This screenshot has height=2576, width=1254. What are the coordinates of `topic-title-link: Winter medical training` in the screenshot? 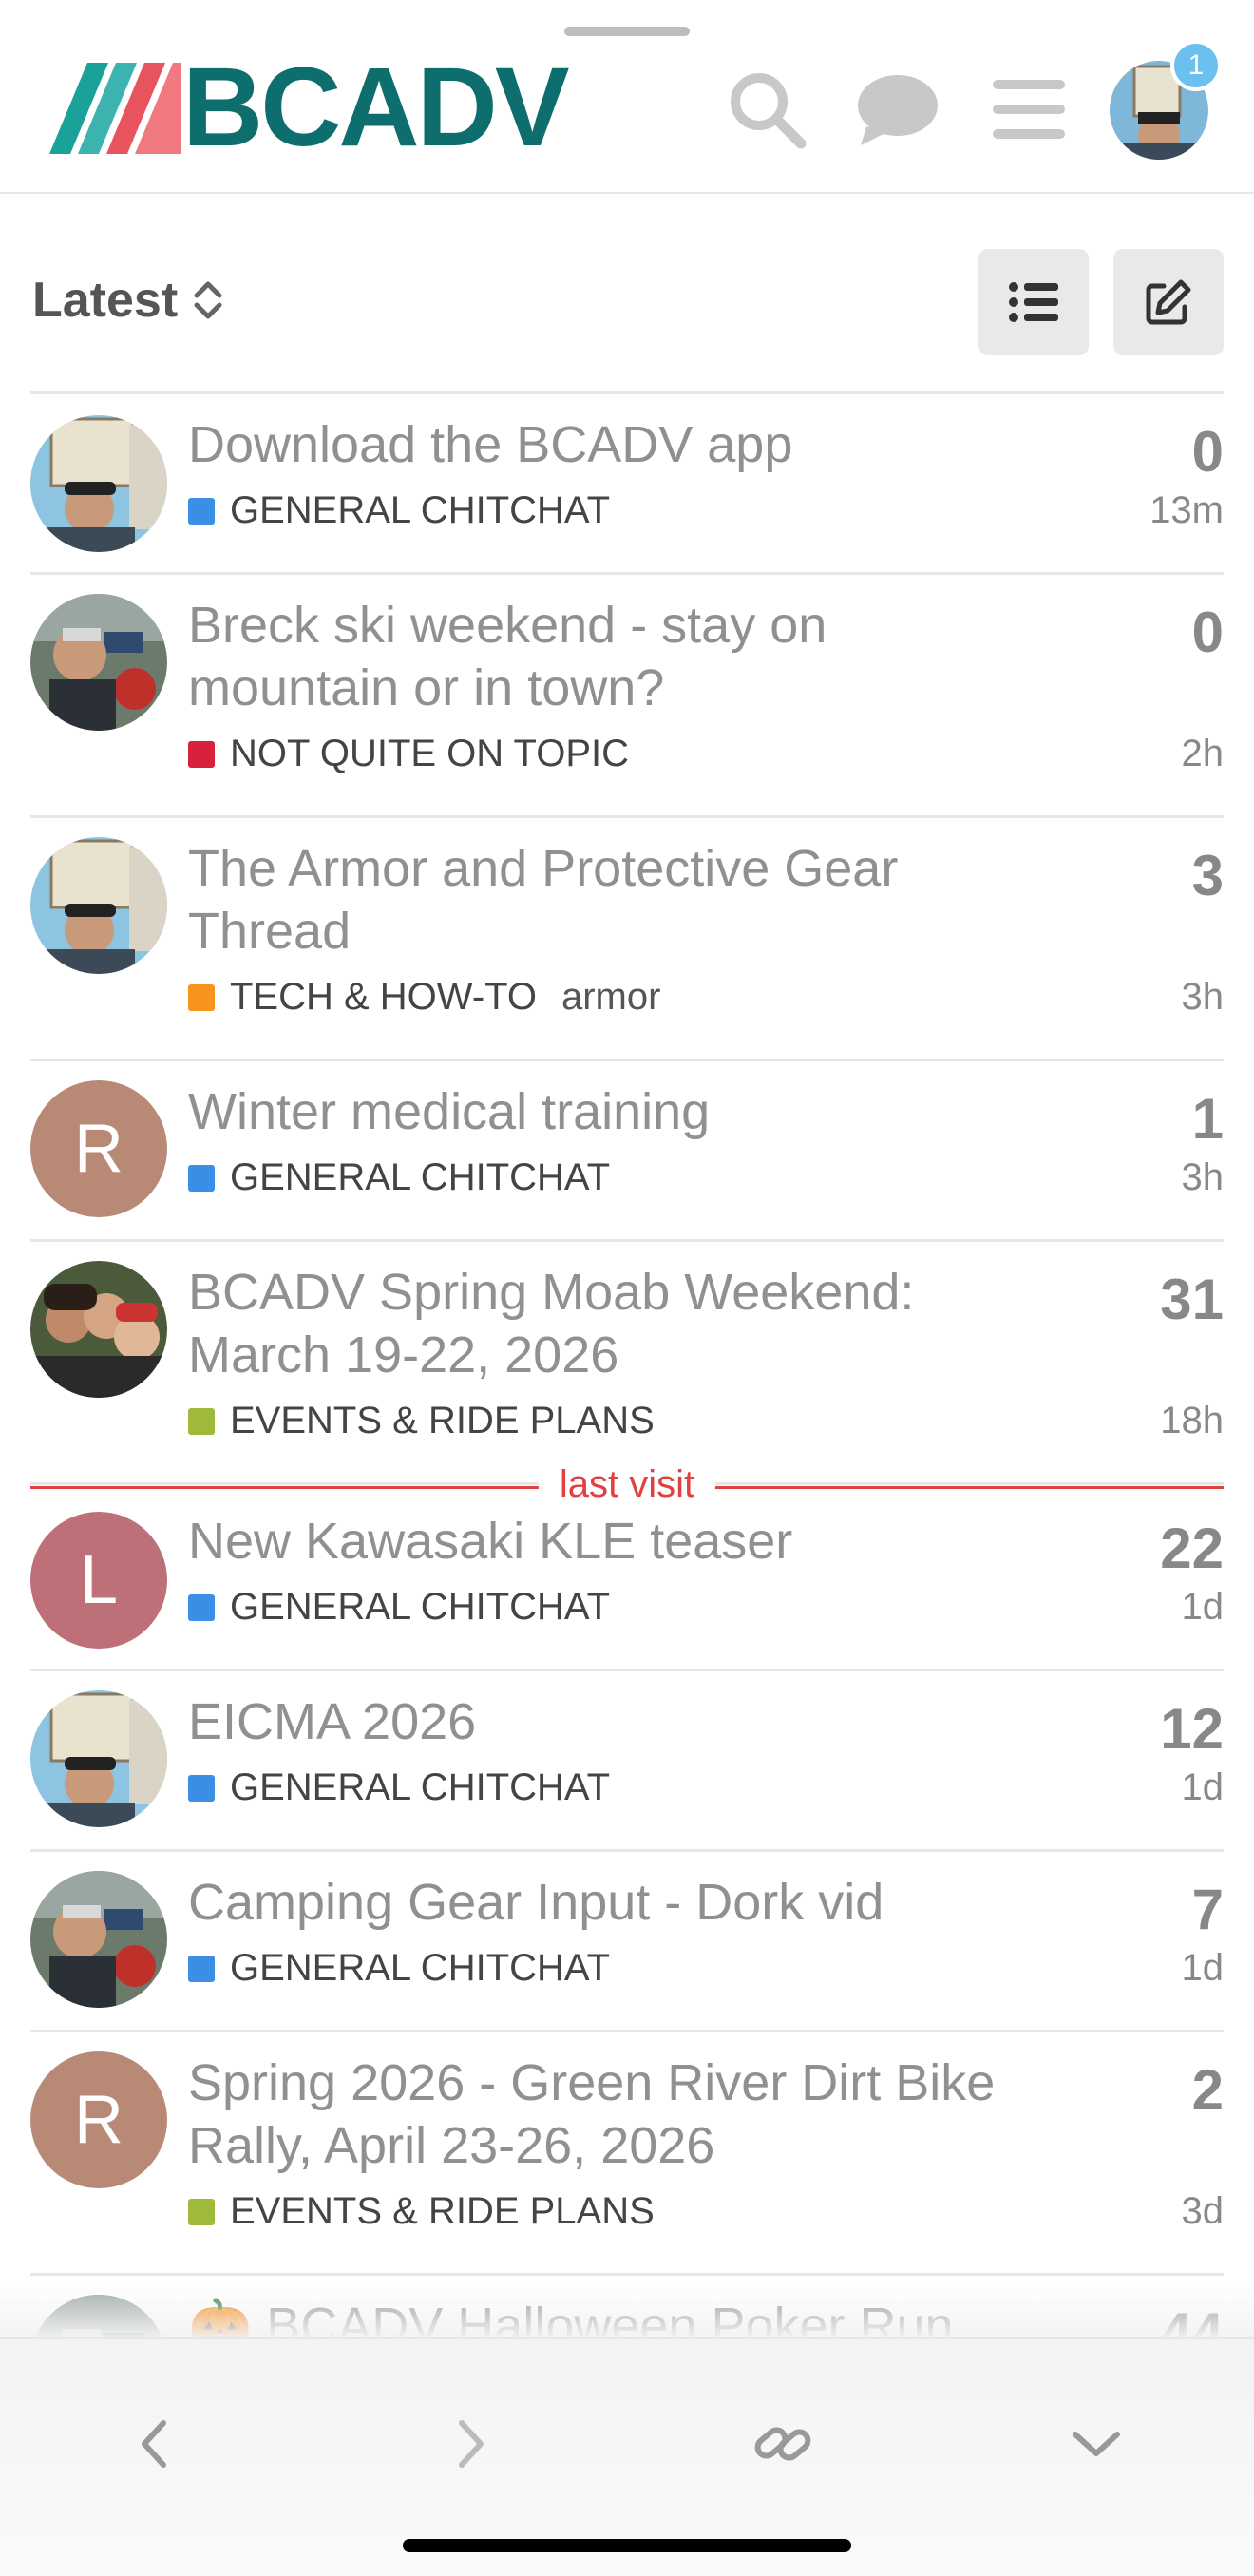 It's located at (596, 1111).